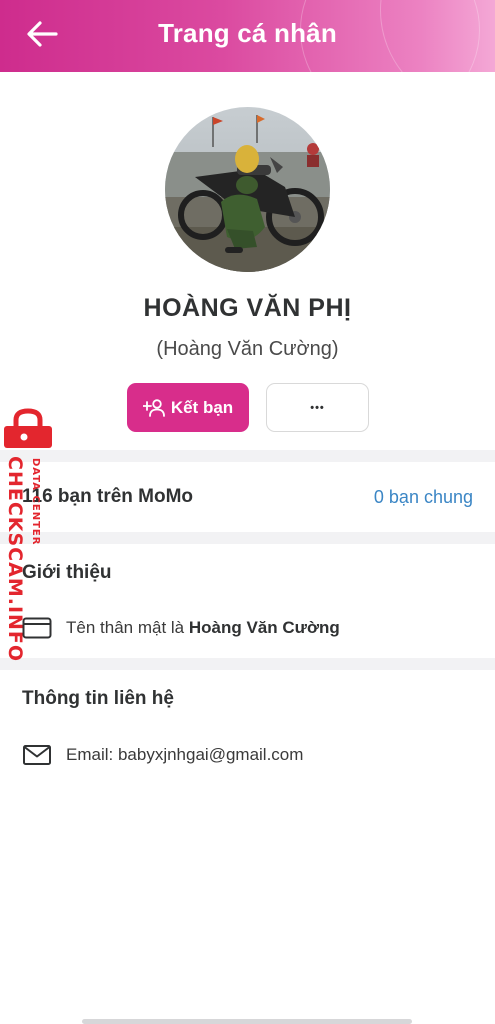  What do you see at coordinates (247, 33) in the screenshot?
I see `page-title: Trang cá nhân` at bounding box center [247, 33].